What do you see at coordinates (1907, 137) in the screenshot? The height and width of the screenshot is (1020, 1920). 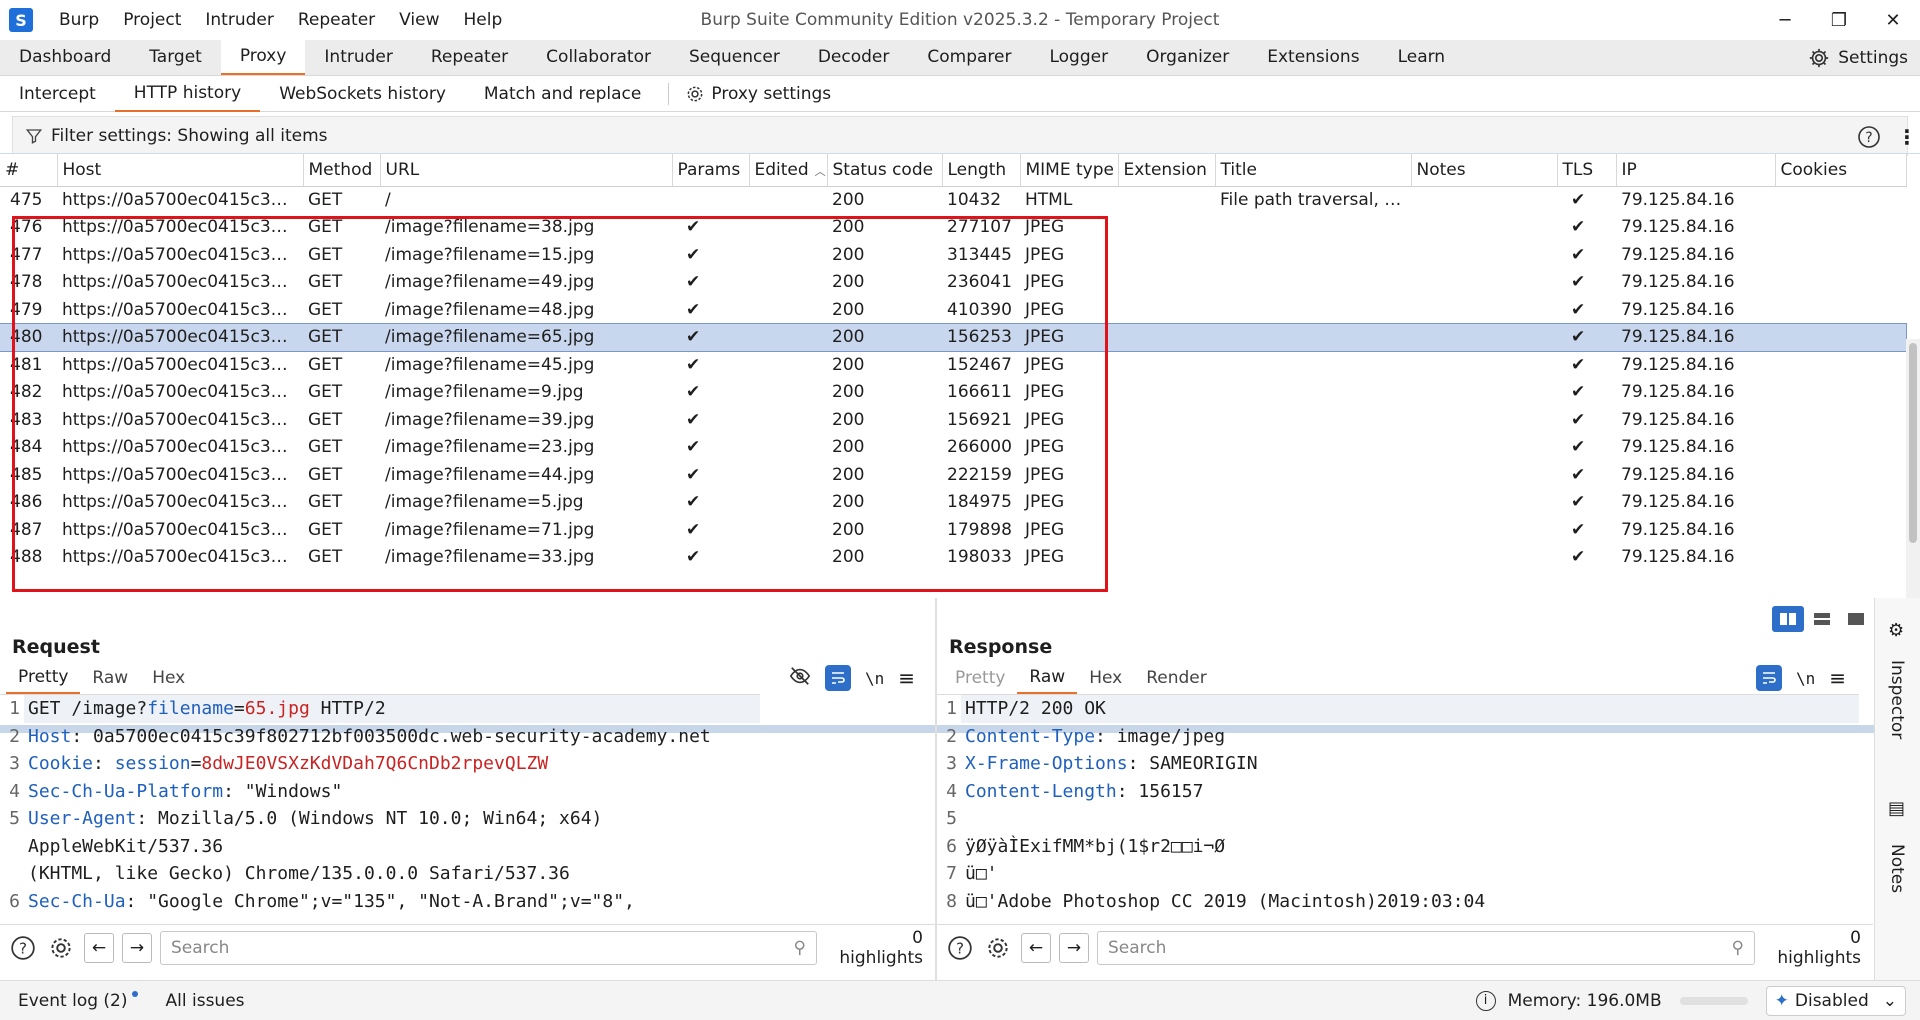 I see `more-options-icon: ⋮` at bounding box center [1907, 137].